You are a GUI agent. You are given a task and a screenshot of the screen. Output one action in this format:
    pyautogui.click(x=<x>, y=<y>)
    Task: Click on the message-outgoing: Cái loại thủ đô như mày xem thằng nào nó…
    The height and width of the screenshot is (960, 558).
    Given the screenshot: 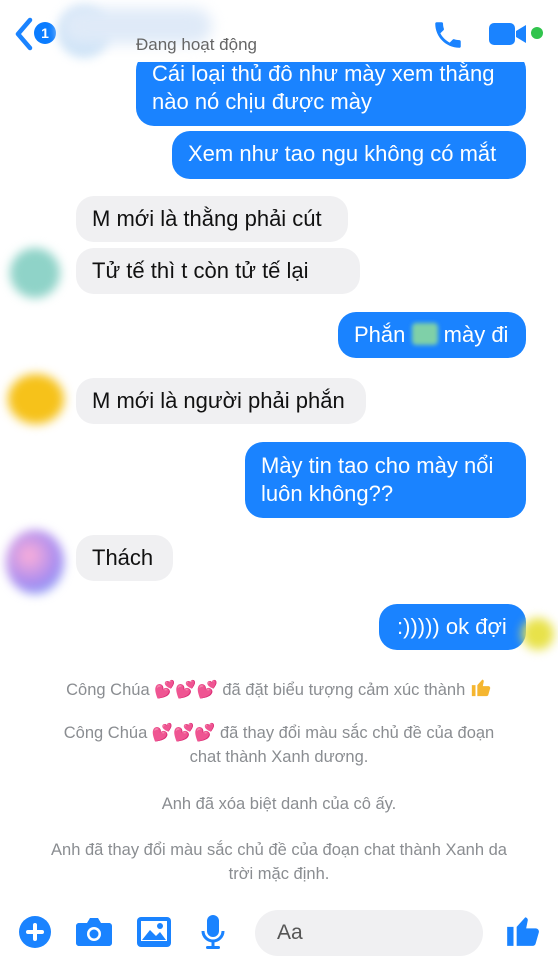 What is the action you would take?
    pyautogui.click(x=331, y=89)
    